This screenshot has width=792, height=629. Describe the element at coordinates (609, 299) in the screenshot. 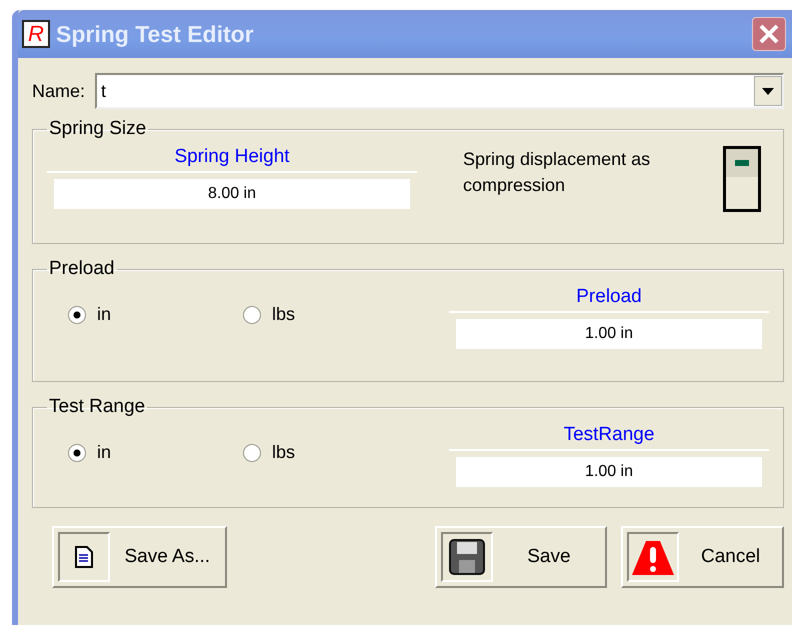

I see `field-heading: Preload` at that location.